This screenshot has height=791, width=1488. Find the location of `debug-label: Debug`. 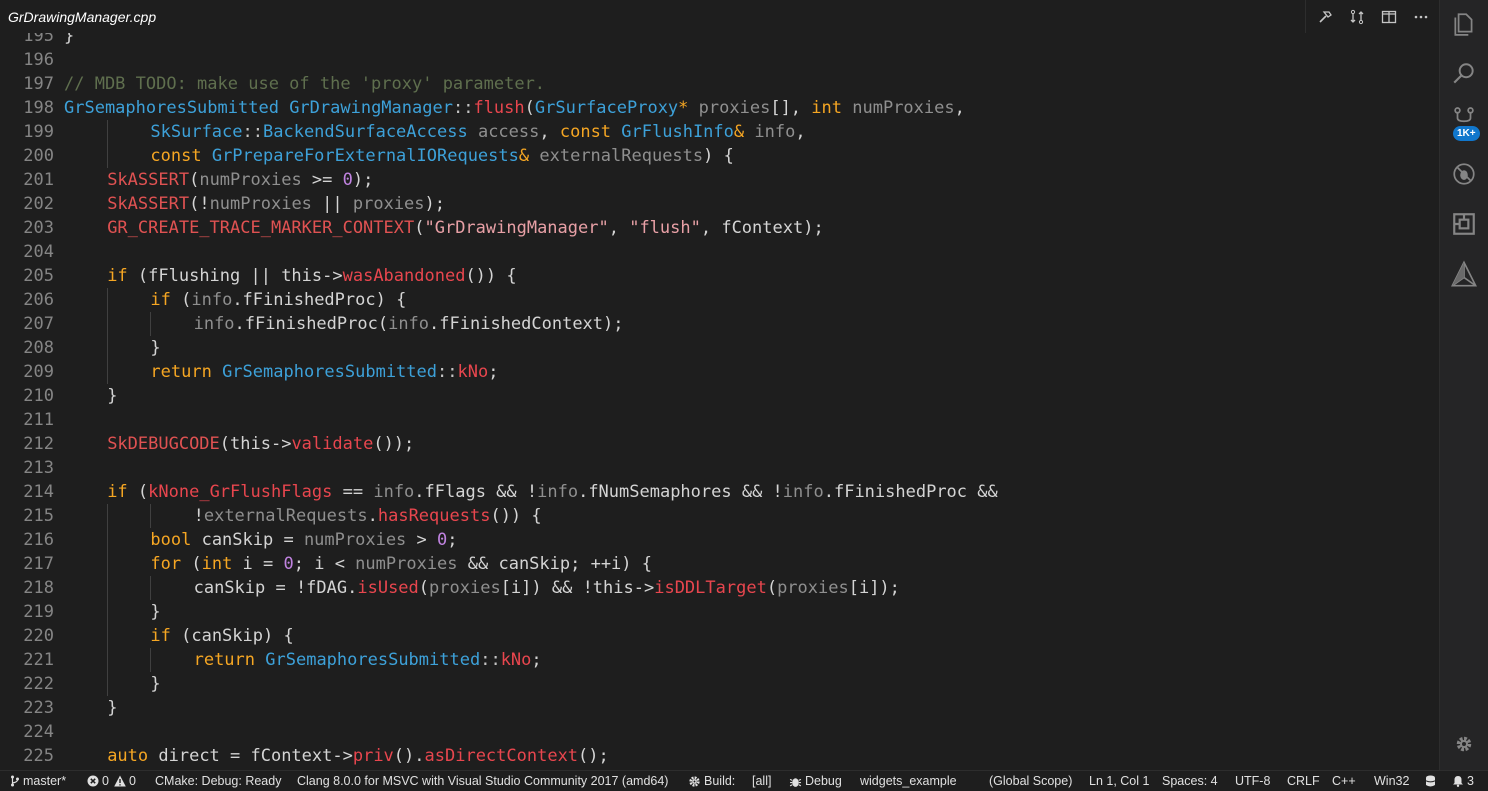

debug-label: Debug is located at coordinates (823, 781).